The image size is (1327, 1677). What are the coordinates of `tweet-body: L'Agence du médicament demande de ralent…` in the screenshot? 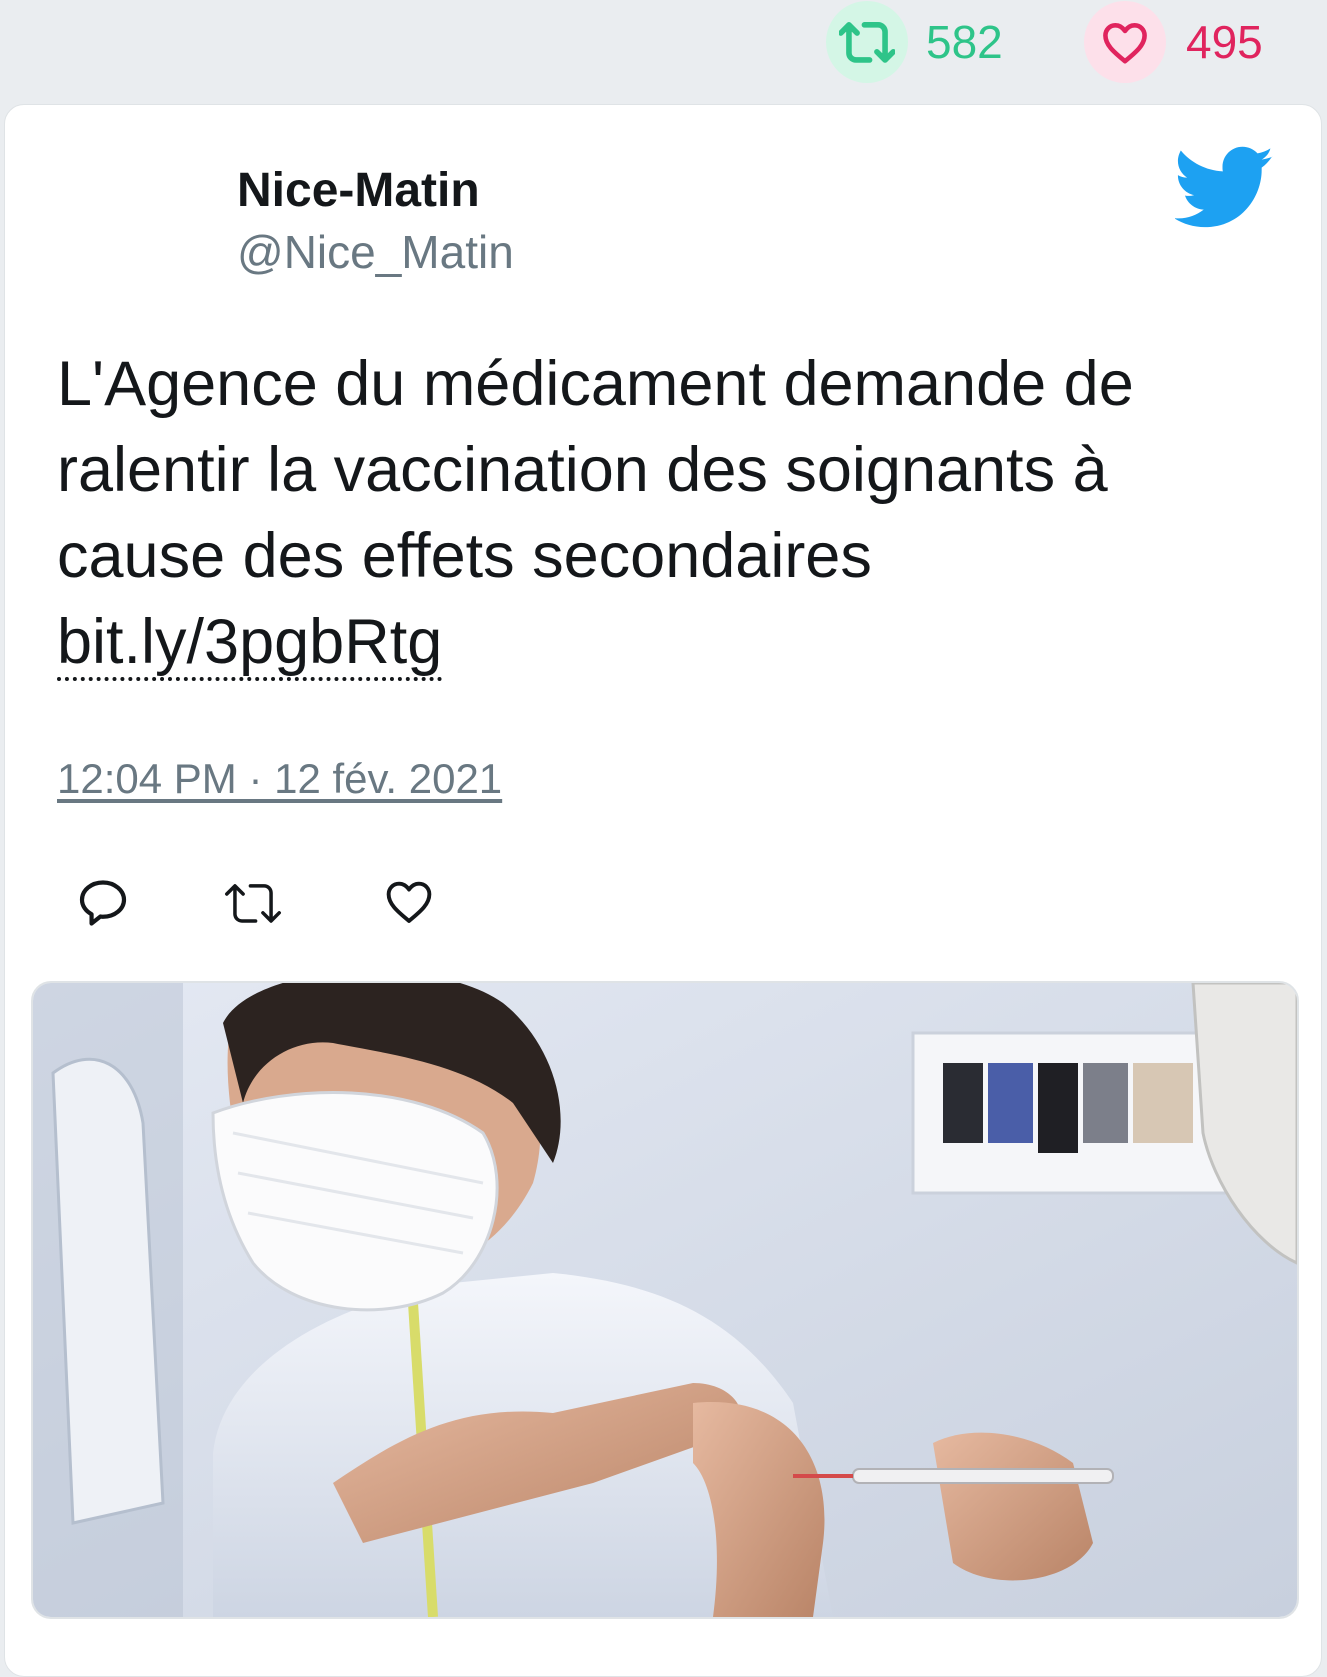 It's located at (595, 470).